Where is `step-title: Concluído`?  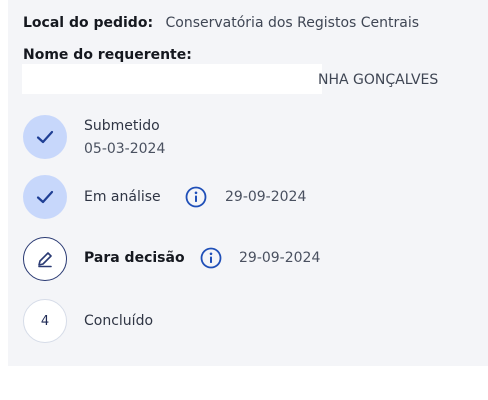
step-title: Concluído is located at coordinates (119, 321).